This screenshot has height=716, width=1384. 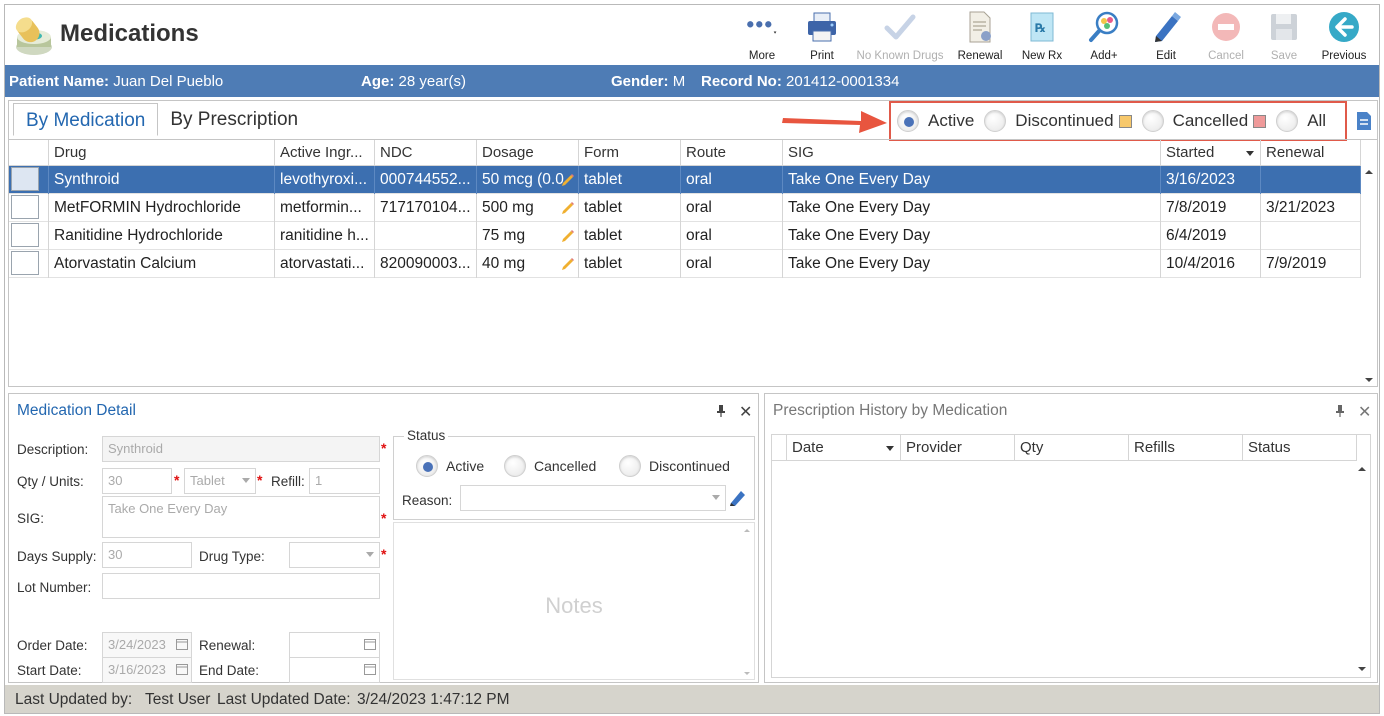 What do you see at coordinates (1284, 56) in the screenshot?
I see `save-label: Save` at bounding box center [1284, 56].